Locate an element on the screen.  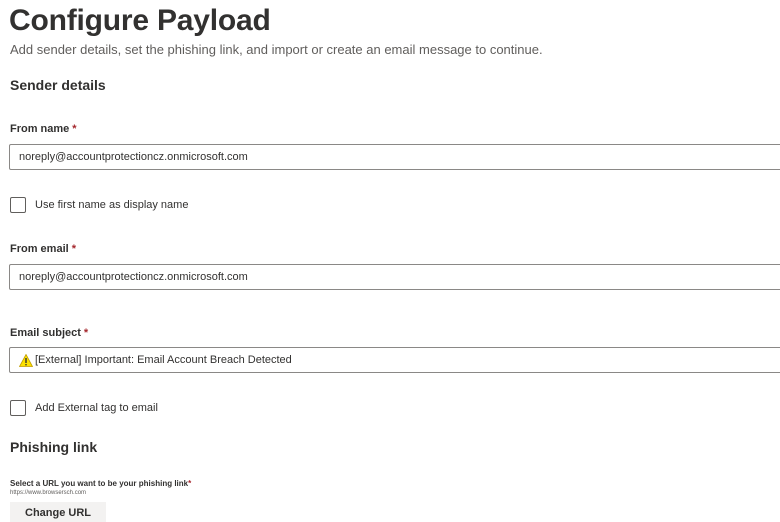
add-external-tag-checkbox is located at coordinates (18, 408).